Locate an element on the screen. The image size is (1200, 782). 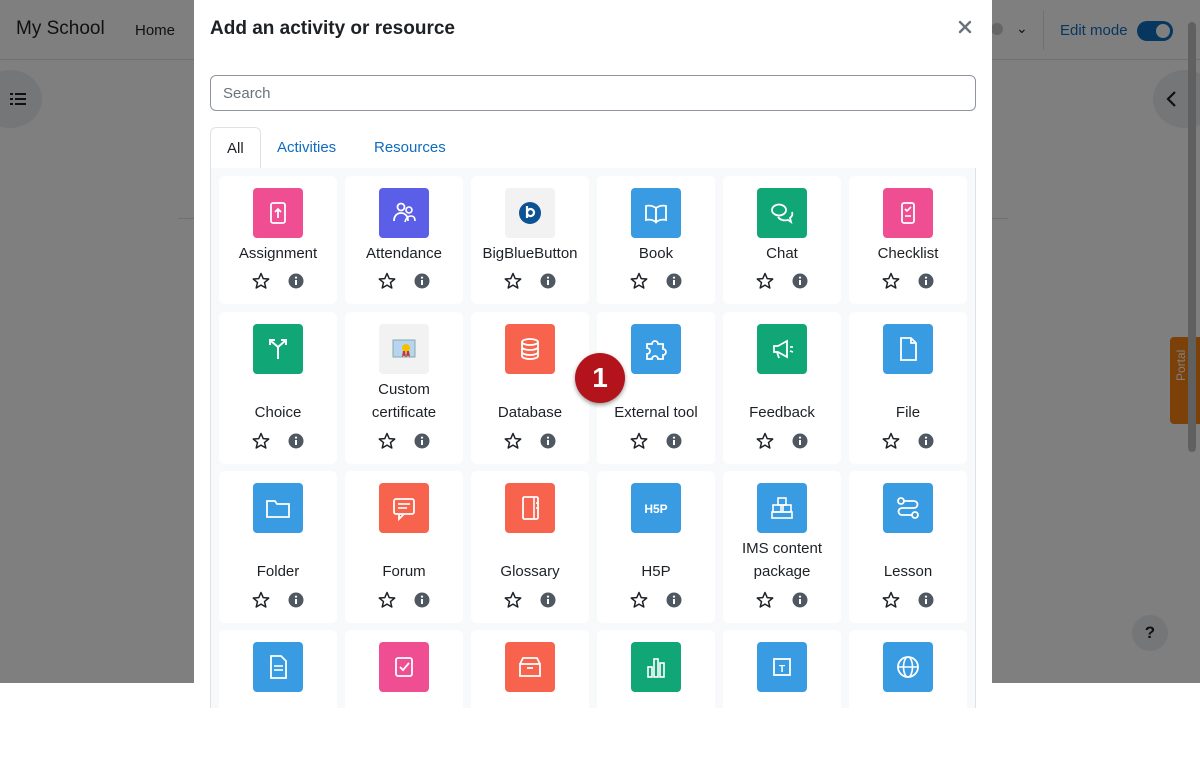
module-tile-bigbluebutton: BigBlueButton is located at coordinates (530, 240).